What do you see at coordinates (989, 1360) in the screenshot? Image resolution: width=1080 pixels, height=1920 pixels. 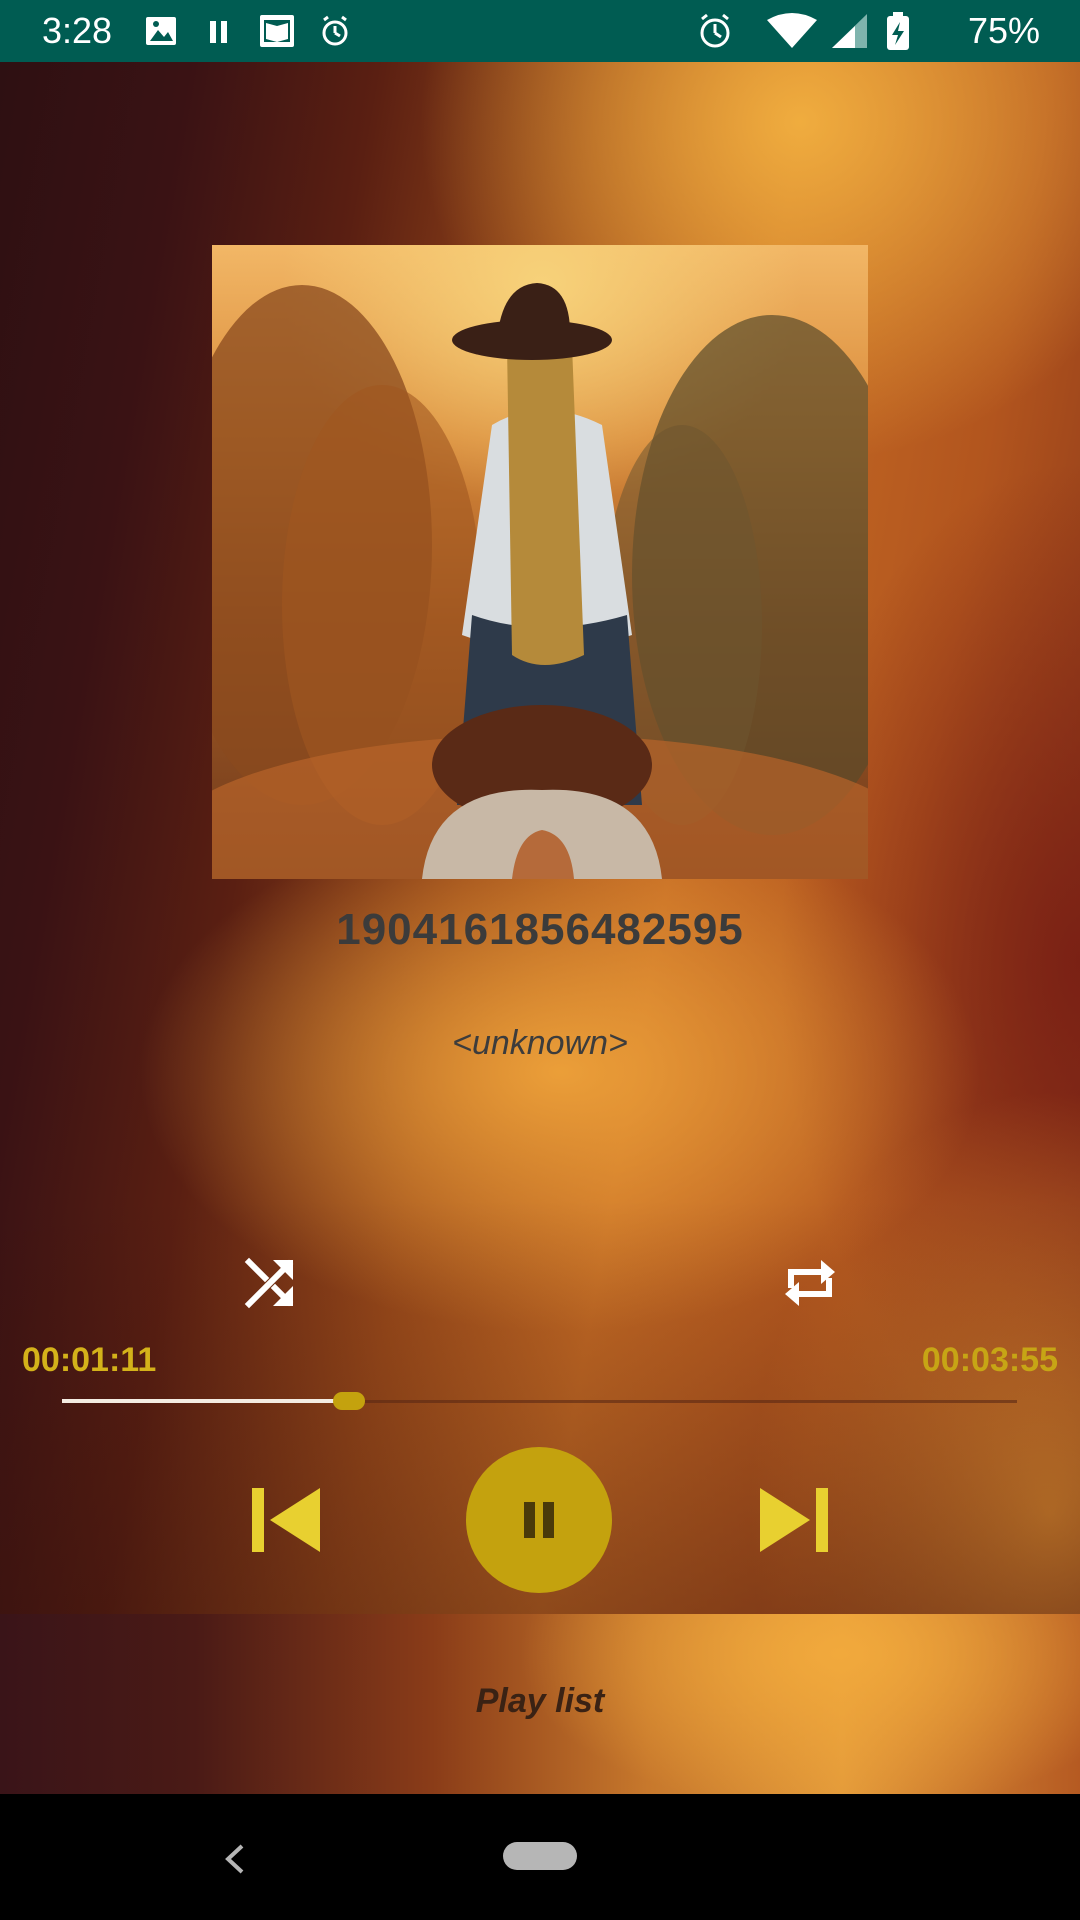 I see `total-time: 00:03:55` at bounding box center [989, 1360].